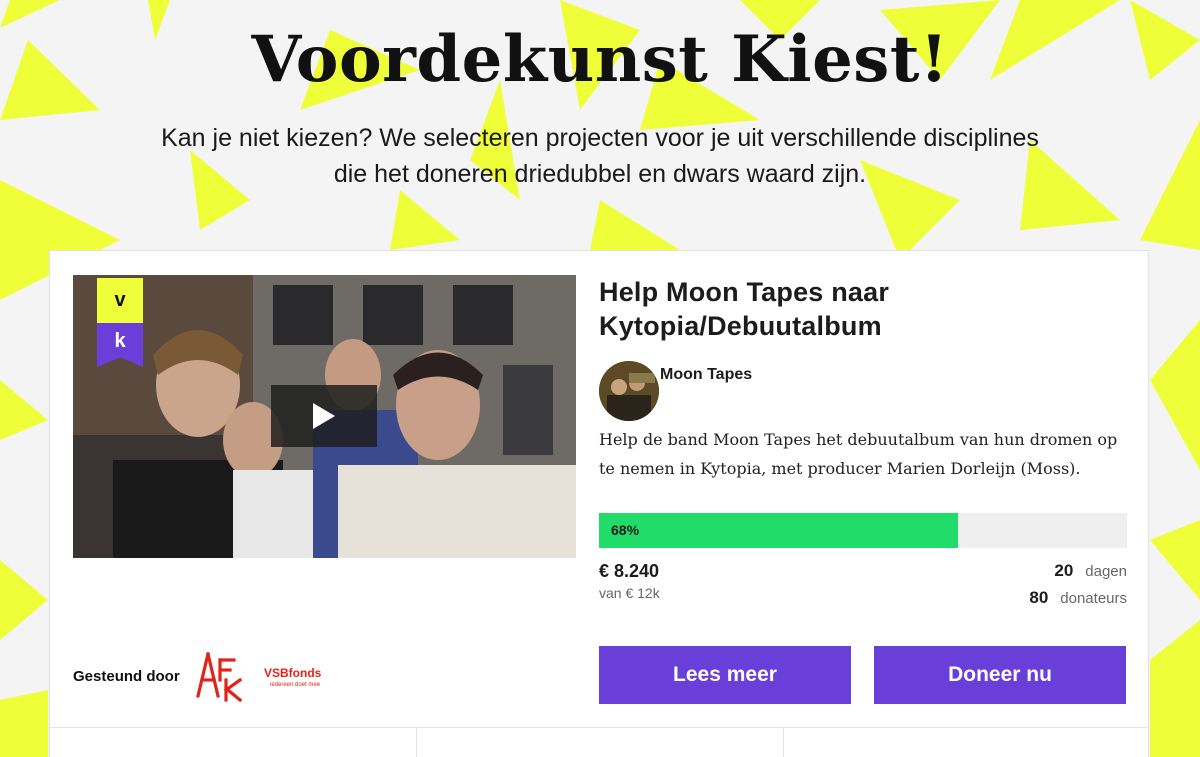 The height and width of the screenshot is (757, 1200). What do you see at coordinates (629, 391) in the screenshot?
I see `owner-avatar` at bounding box center [629, 391].